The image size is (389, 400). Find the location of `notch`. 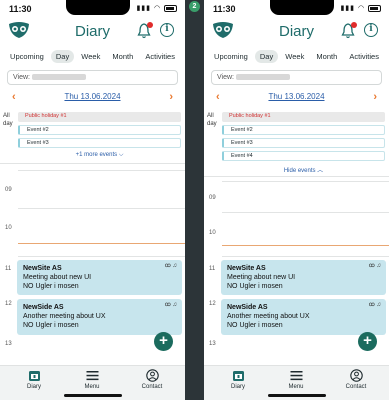

notch is located at coordinates (98, 7).